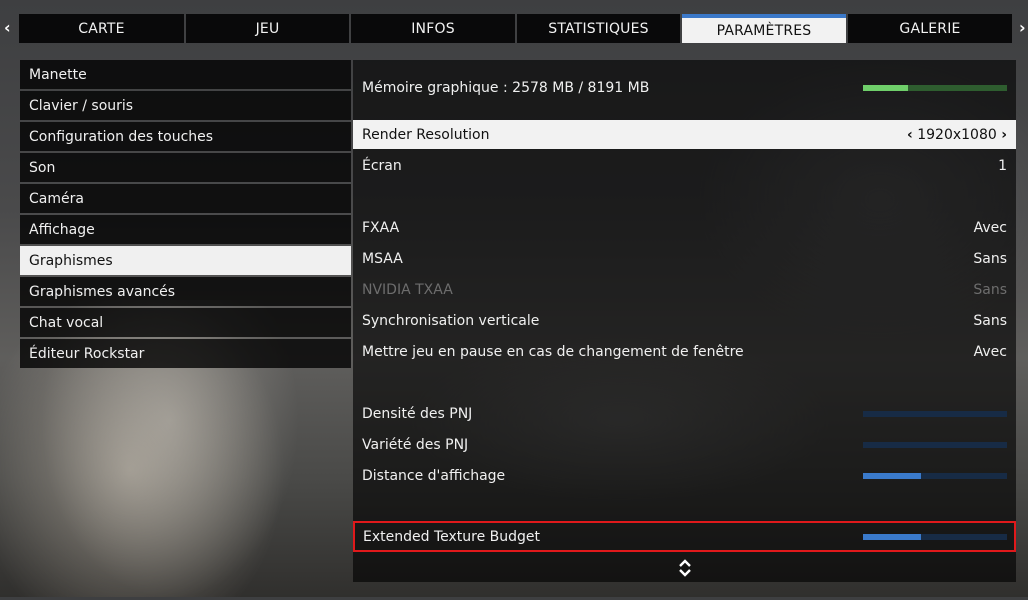  Describe the element at coordinates (684, 87) in the screenshot. I see `memory-usage-row: Mémoire graphique : 2578 MB / 8191 MB` at that location.